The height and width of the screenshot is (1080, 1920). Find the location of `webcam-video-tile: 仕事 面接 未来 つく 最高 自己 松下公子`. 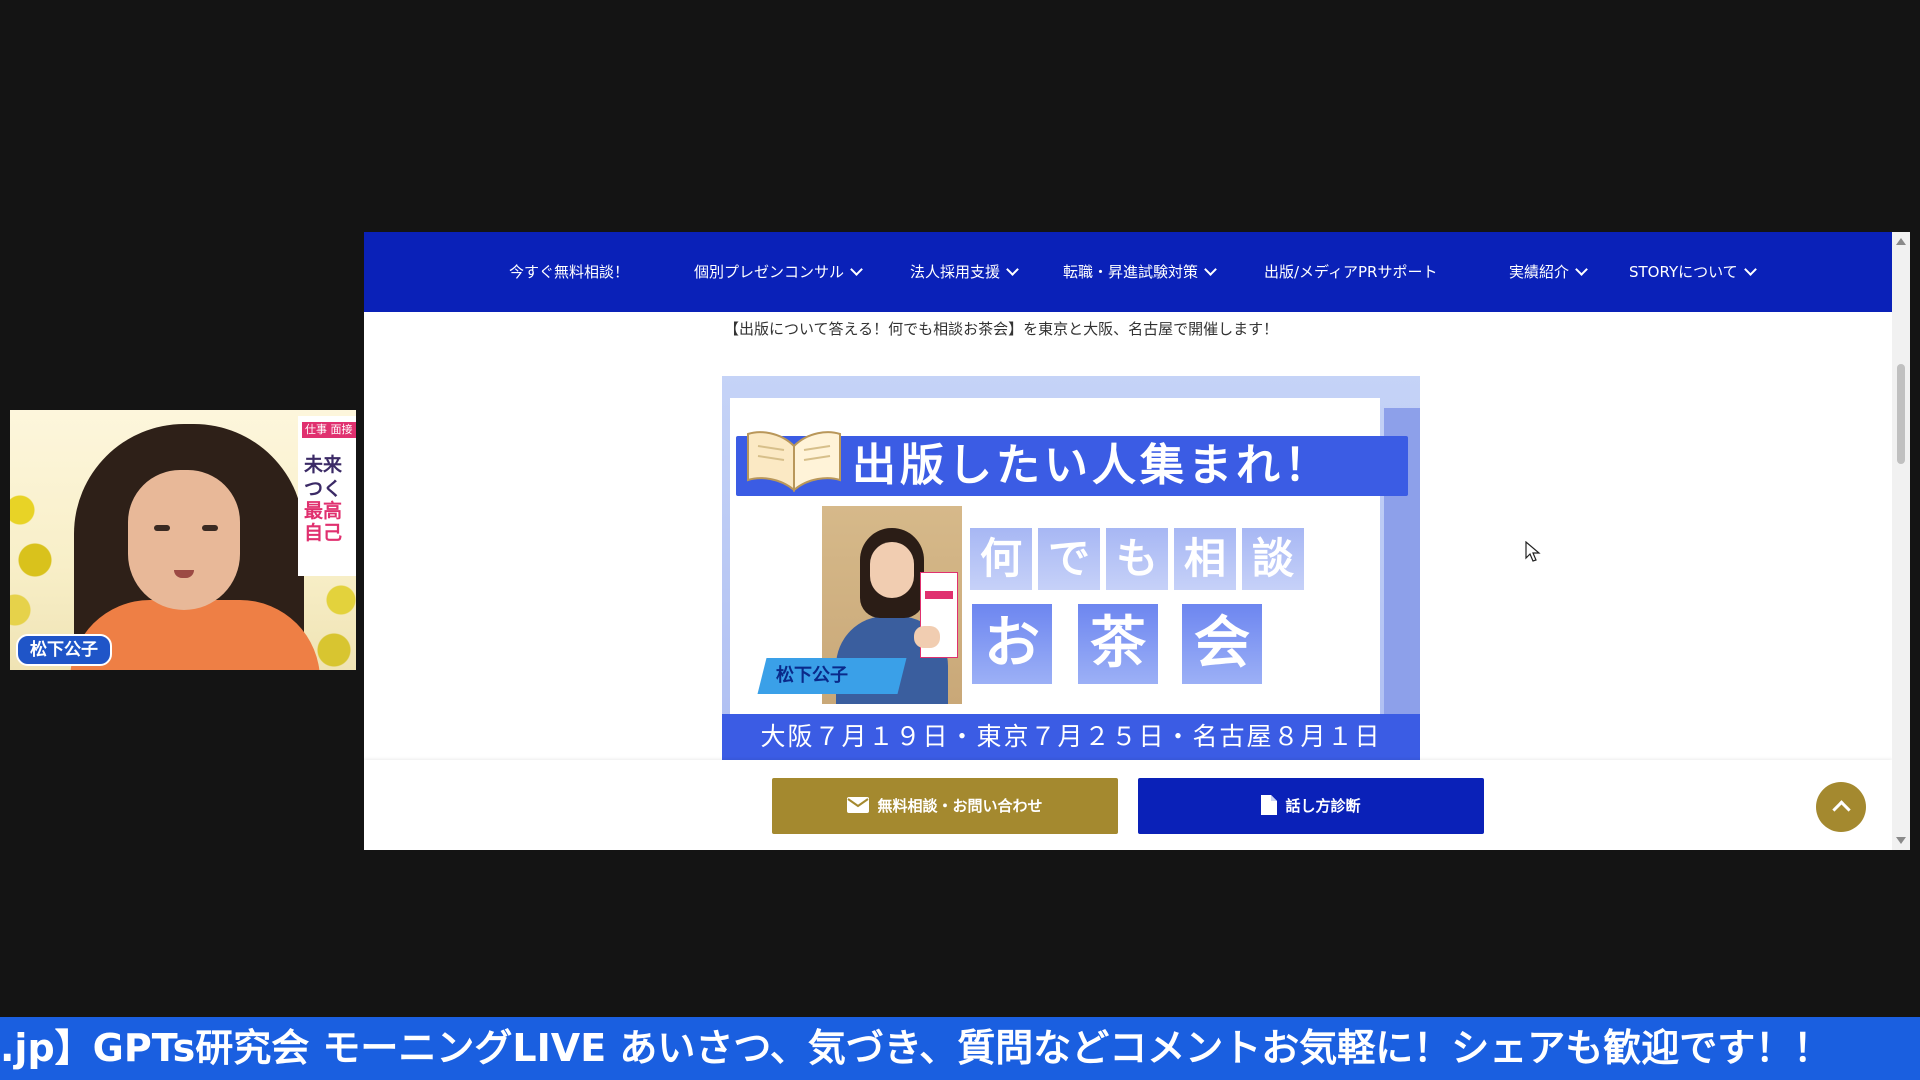

webcam-video-tile: 仕事 面接 未来 つく 最高 自己 松下公子 is located at coordinates (183, 540).